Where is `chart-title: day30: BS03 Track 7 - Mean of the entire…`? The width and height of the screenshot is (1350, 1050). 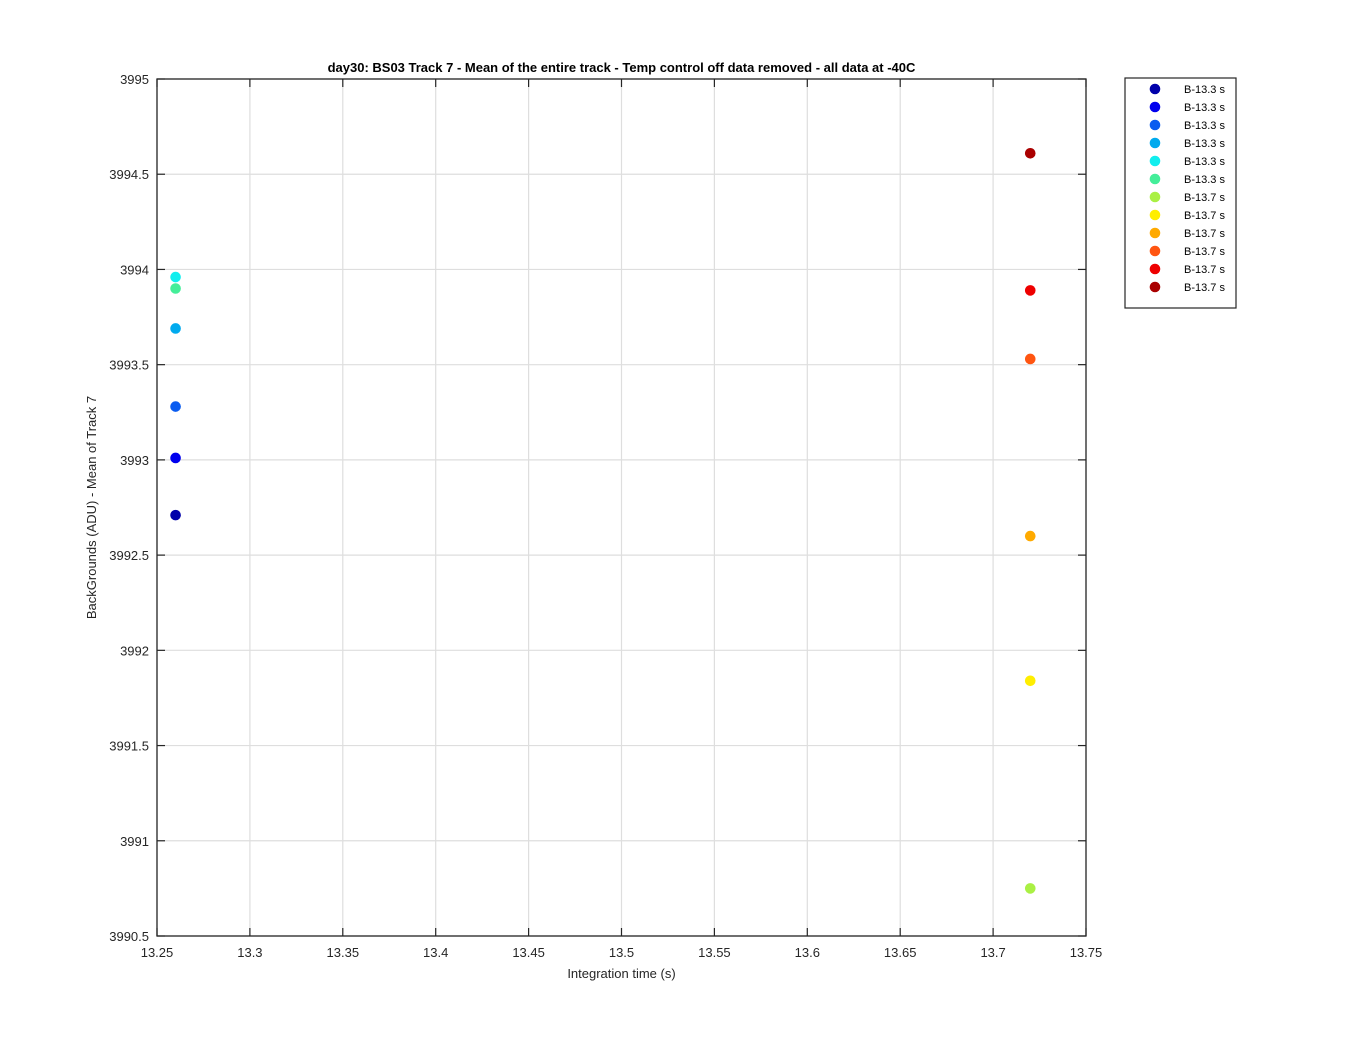
chart-title: day30: BS03 Track 7 - Mean of the entire… is located at coordinates (622, 67).